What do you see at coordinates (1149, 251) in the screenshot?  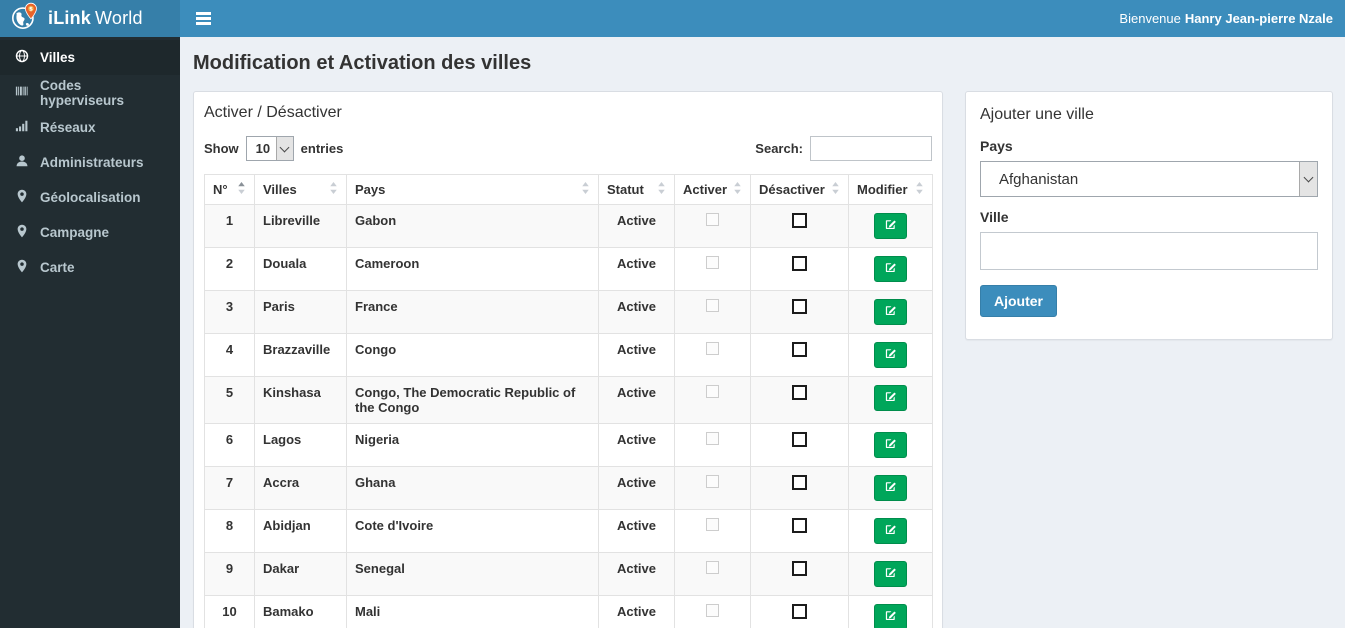 I see `ville-input` at bounding box center [1149, 251].